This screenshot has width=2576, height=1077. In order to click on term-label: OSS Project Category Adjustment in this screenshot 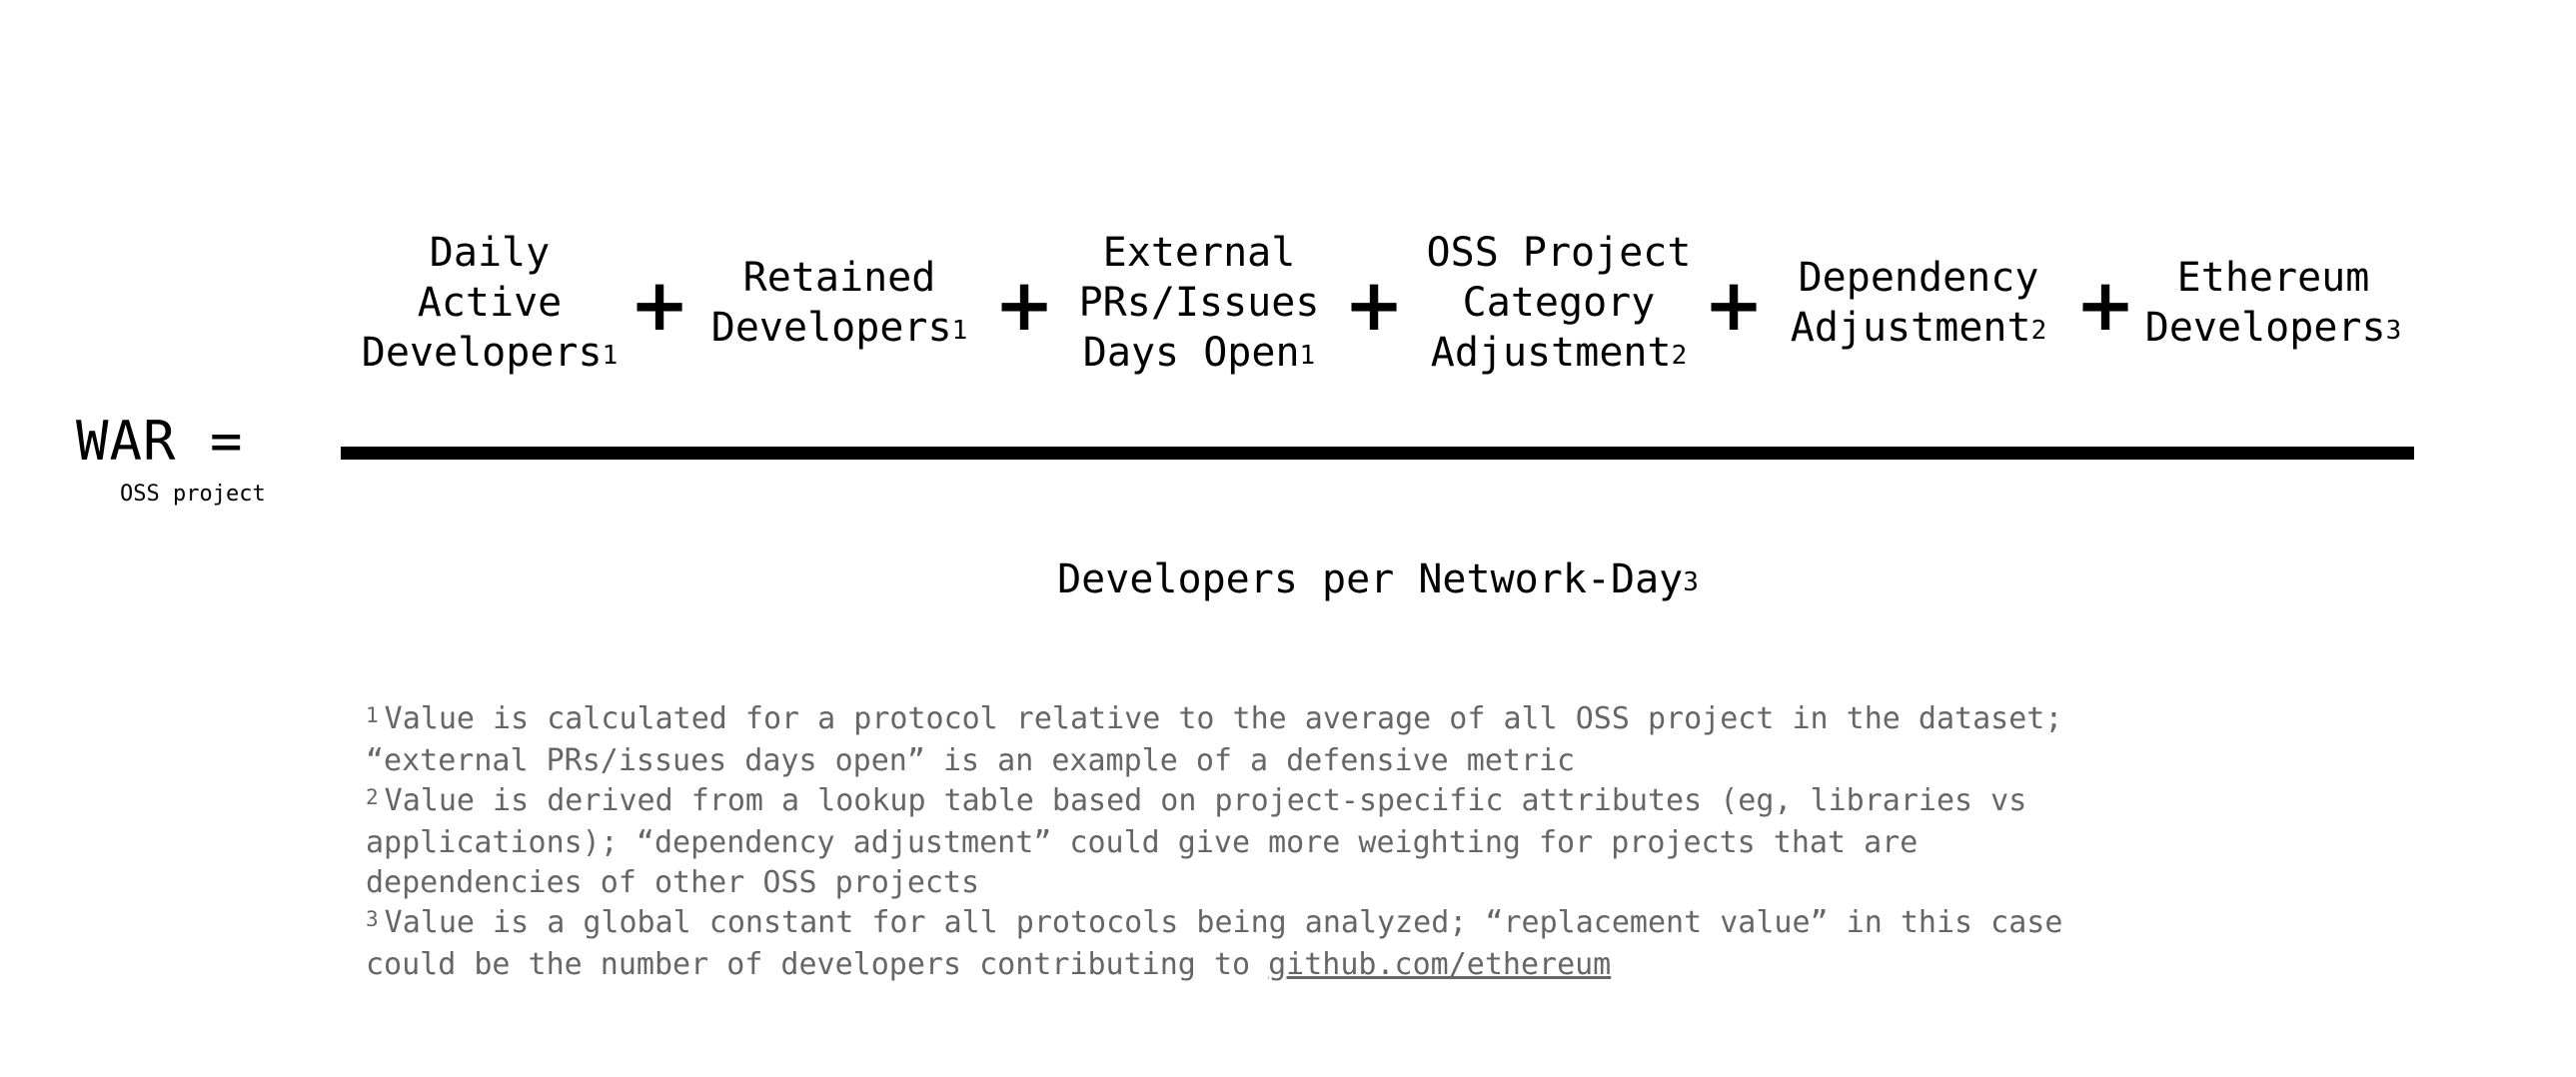, I will do `click(1559, 302)`.